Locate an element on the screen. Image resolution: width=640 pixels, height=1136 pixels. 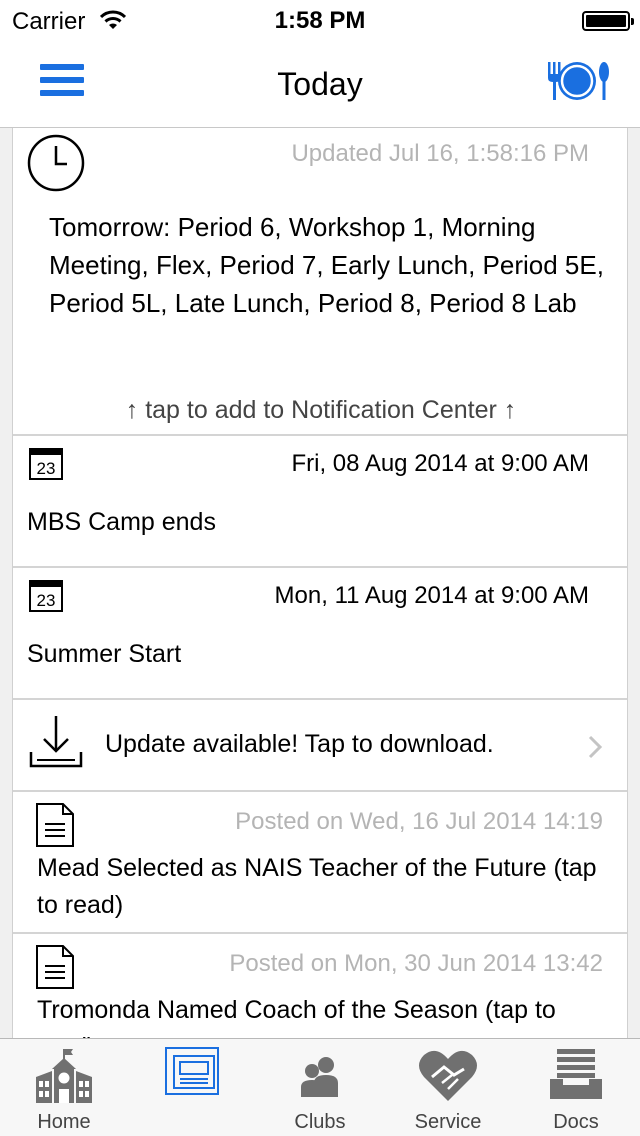
heart-handshake-icon is located at coordinates (448, 1075).